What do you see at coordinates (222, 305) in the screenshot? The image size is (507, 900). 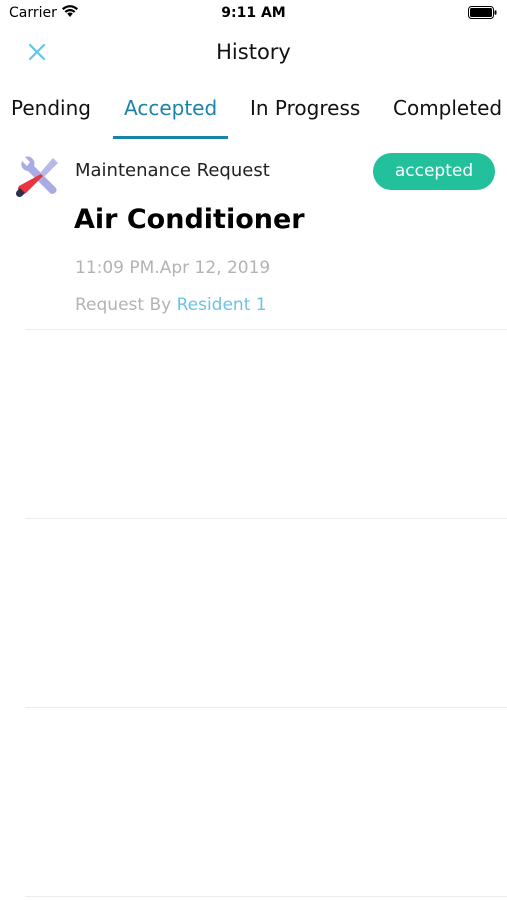 I see `requester-link: Resident 1` at bounding box center [222, 305].